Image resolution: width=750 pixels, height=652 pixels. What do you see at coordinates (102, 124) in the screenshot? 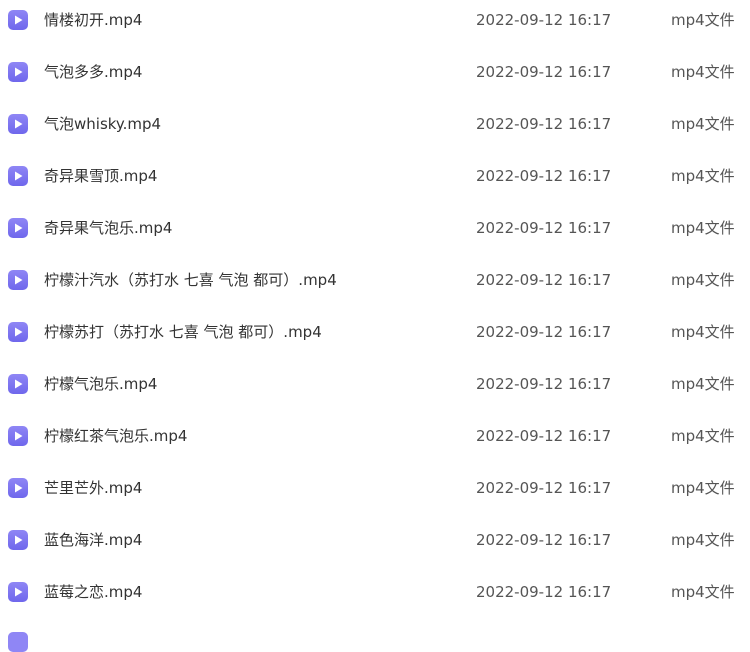
I see `file-name: 气泡whisky.mp4` at bounding box center [102, 124].